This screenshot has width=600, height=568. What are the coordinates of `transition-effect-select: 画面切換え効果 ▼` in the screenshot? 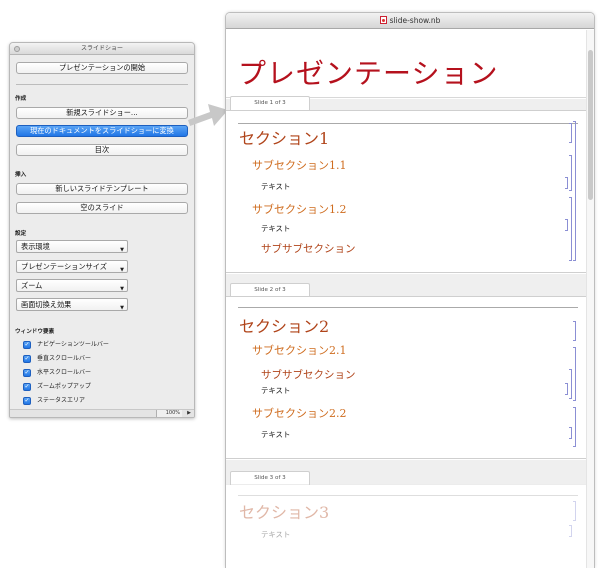 It's located at (72, 304).